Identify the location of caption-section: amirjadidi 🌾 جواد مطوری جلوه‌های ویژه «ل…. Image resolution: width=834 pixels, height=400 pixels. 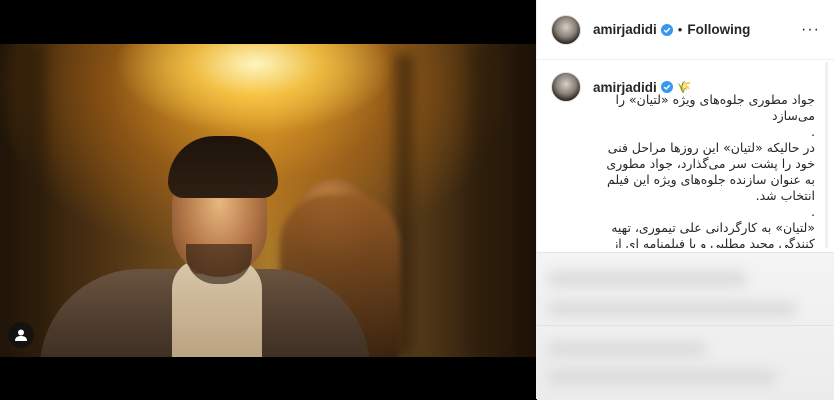
(687, 160).